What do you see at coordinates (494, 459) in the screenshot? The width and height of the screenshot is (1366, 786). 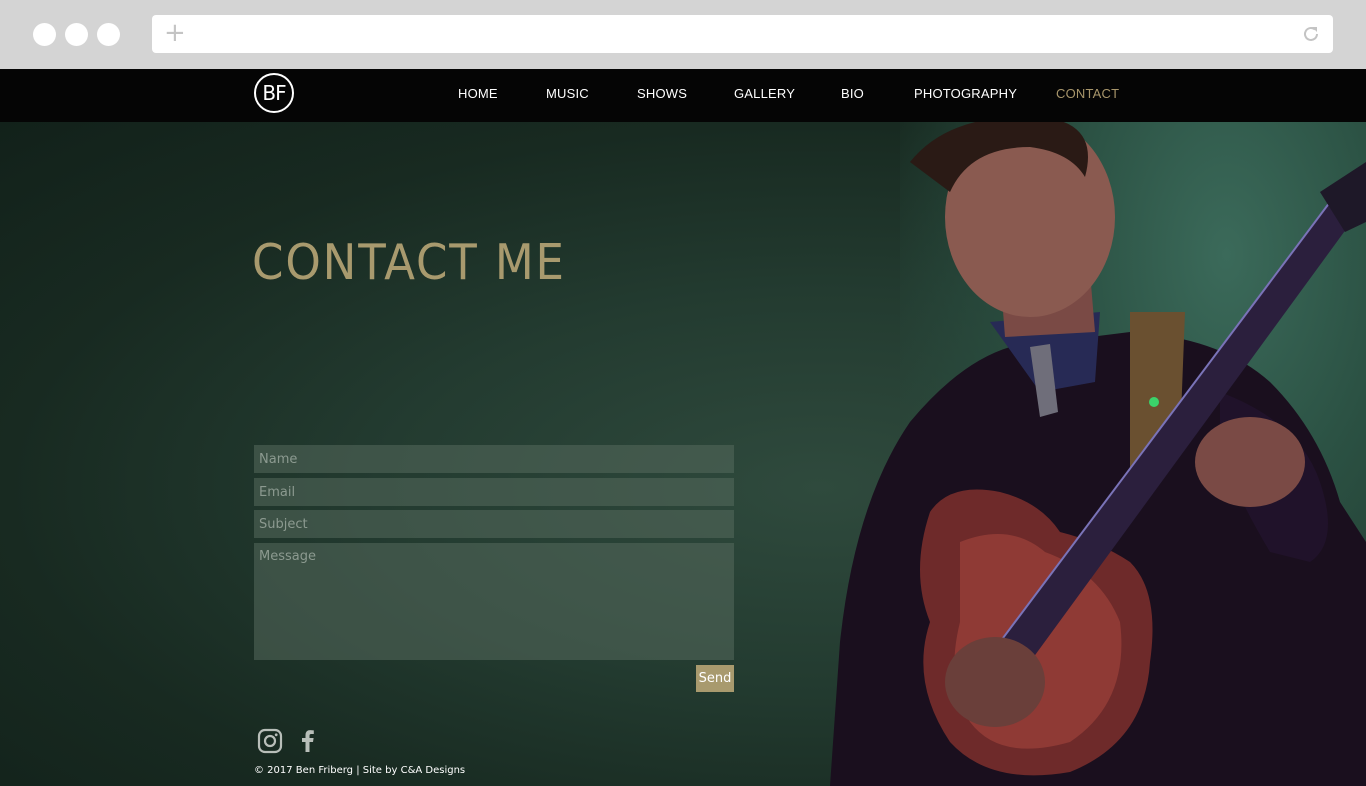 I see `name-input` at bounding box center [494, 459].